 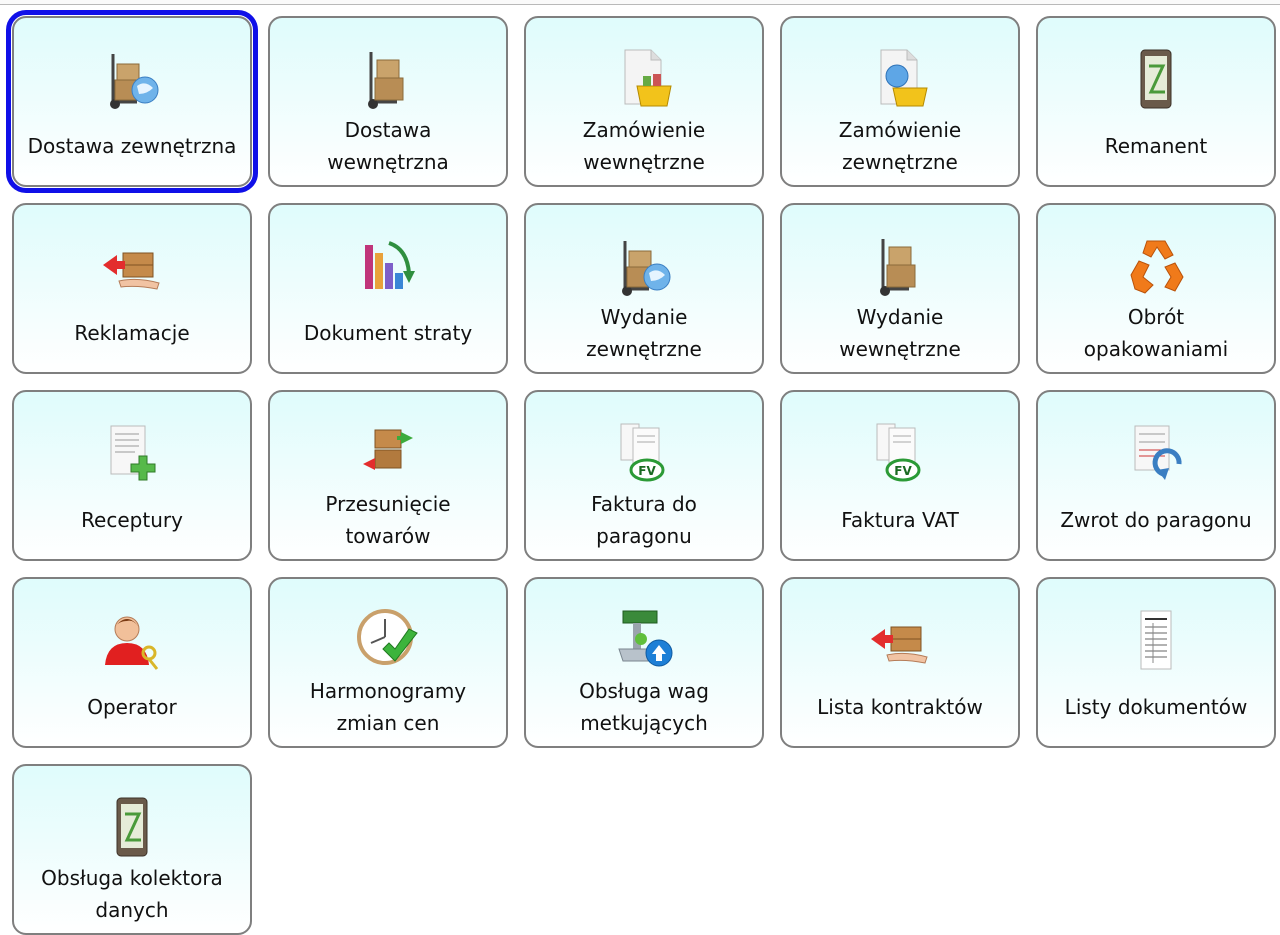 What do you see at coordinates (900, 520) in the screenshot?
I see `tile-label: Faktura VAT` at bounding box center [900, 520].